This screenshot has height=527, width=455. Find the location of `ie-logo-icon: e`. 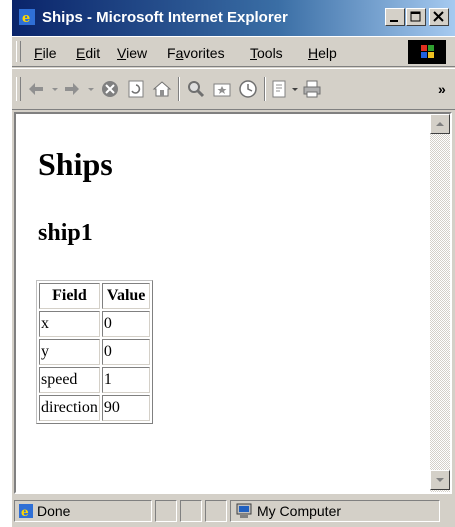

ie-logo-icon: e is located at coordinates (27, 17).